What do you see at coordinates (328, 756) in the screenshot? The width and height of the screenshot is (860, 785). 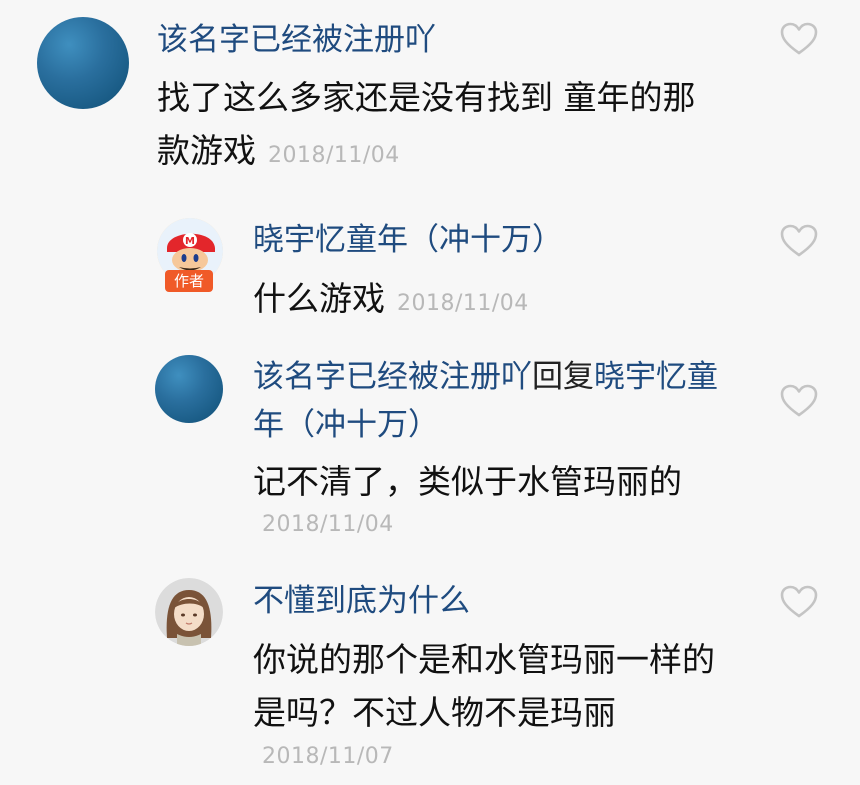 I see `comment-date: 2018/11/07` at bounding box center [328, 756].